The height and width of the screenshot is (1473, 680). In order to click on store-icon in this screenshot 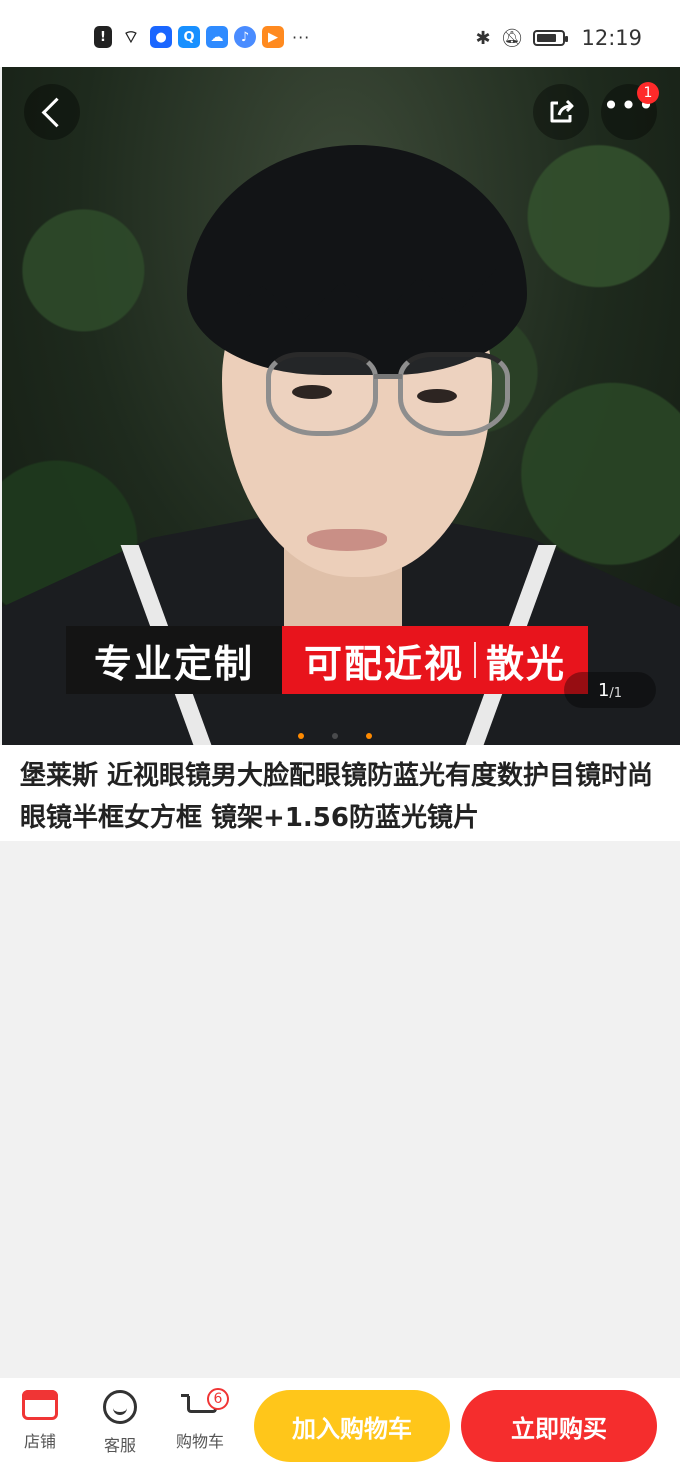, I will do `click(40, 1405)`.